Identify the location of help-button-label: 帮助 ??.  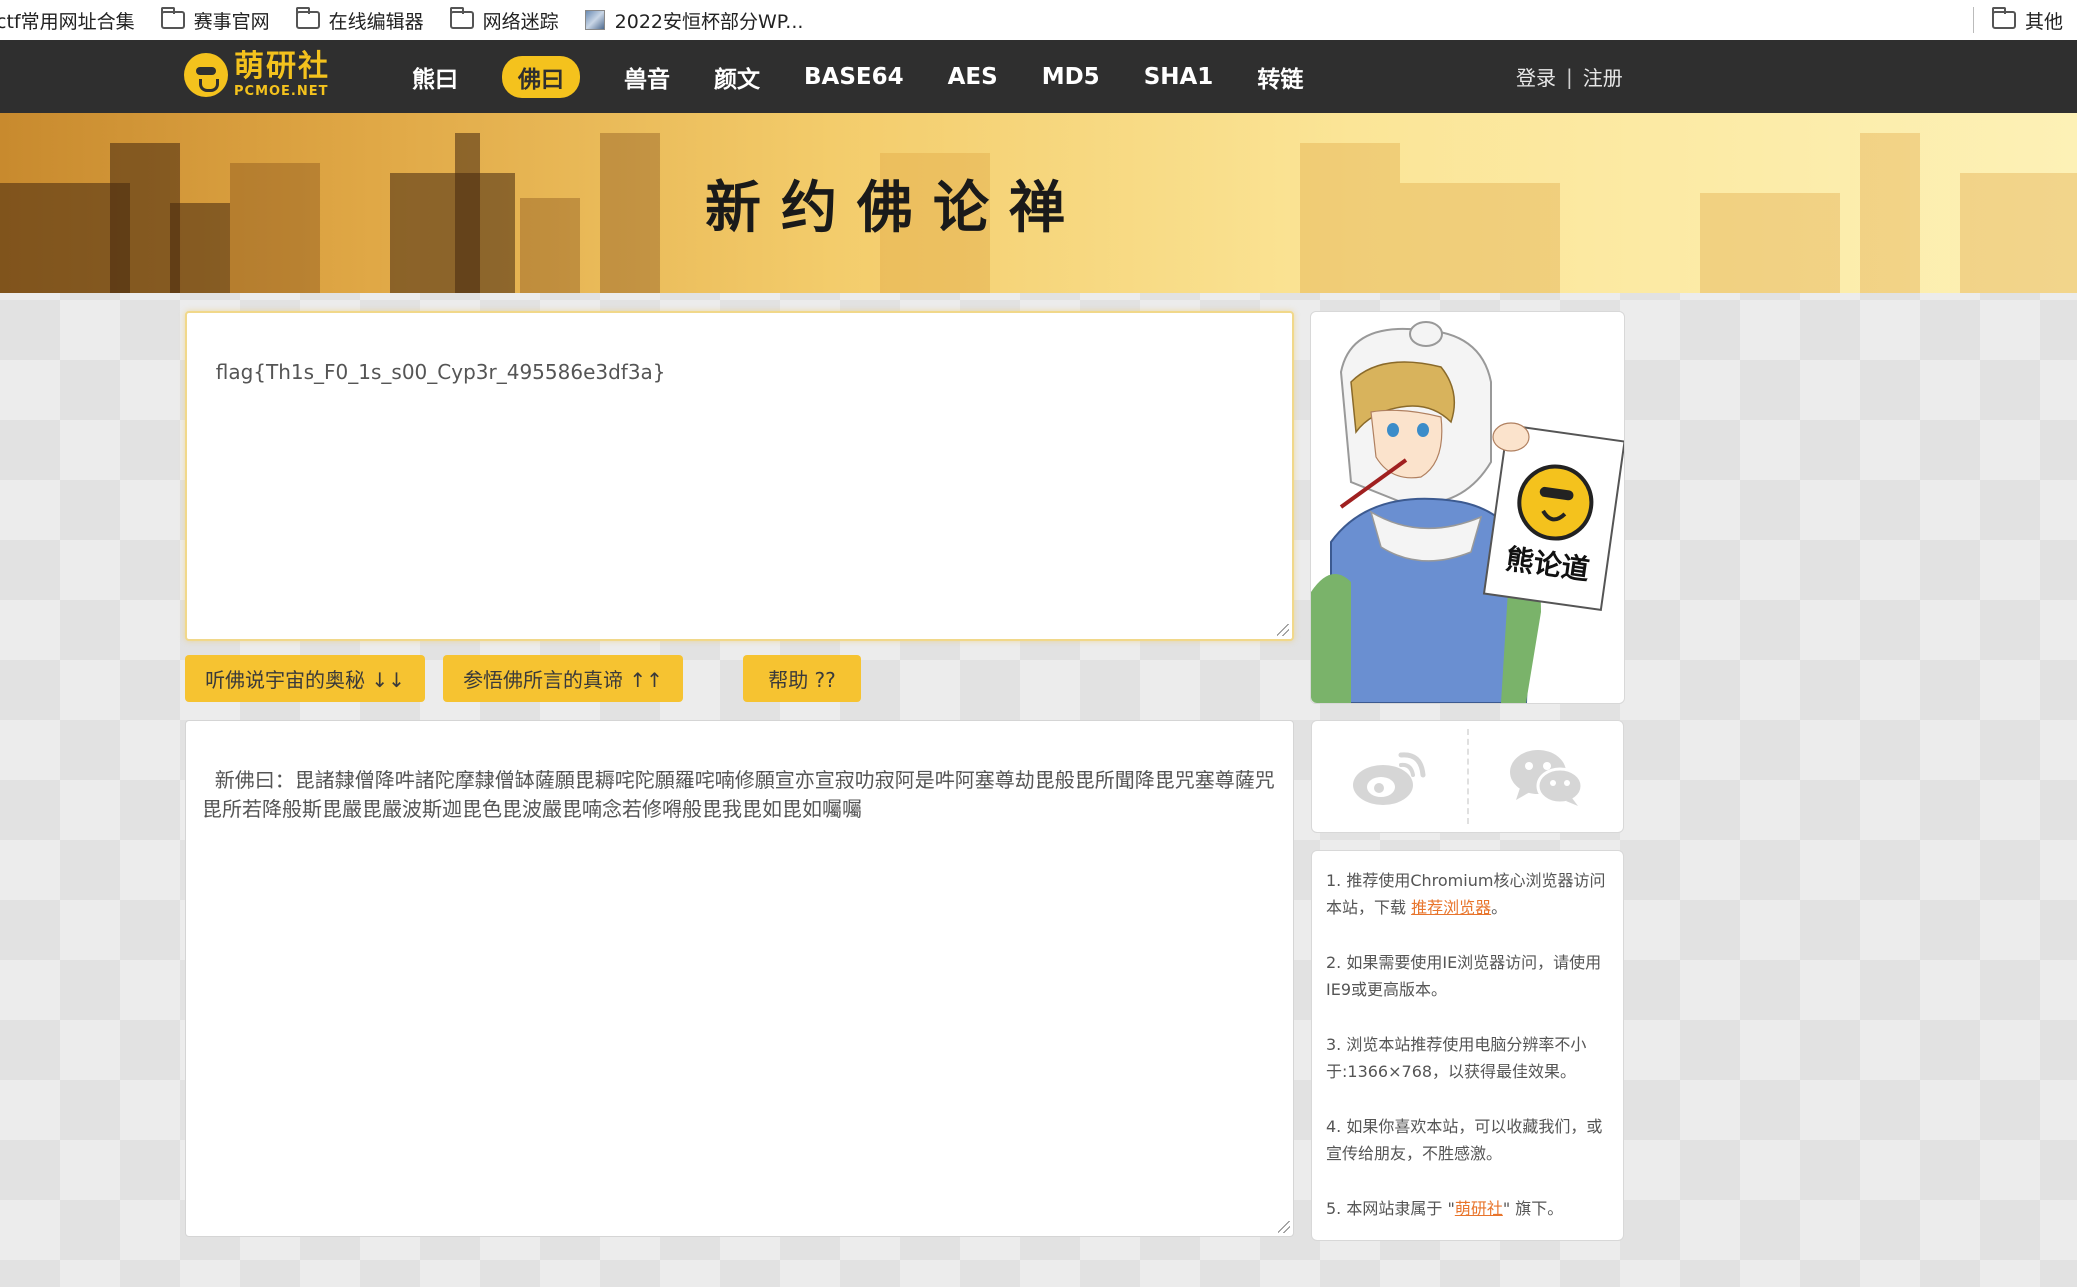
(802, 680).